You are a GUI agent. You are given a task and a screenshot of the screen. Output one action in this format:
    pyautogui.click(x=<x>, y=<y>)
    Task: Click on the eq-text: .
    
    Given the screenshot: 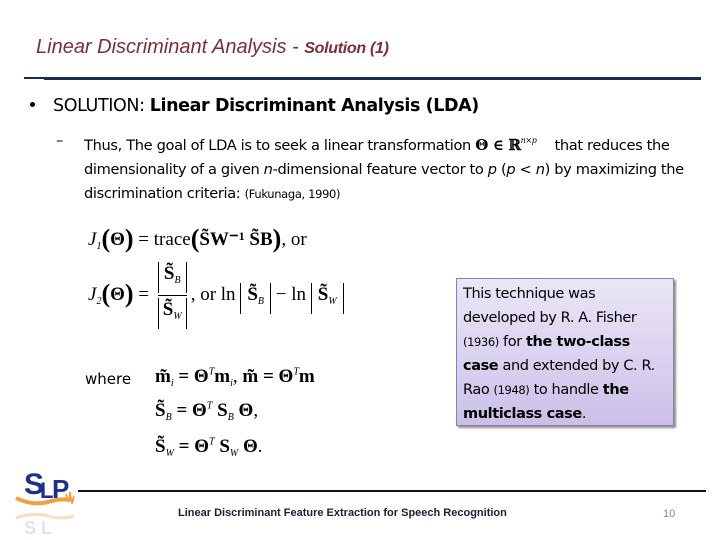 What is the action you would take?
    pyautogui.click(x=260, y=446)
    